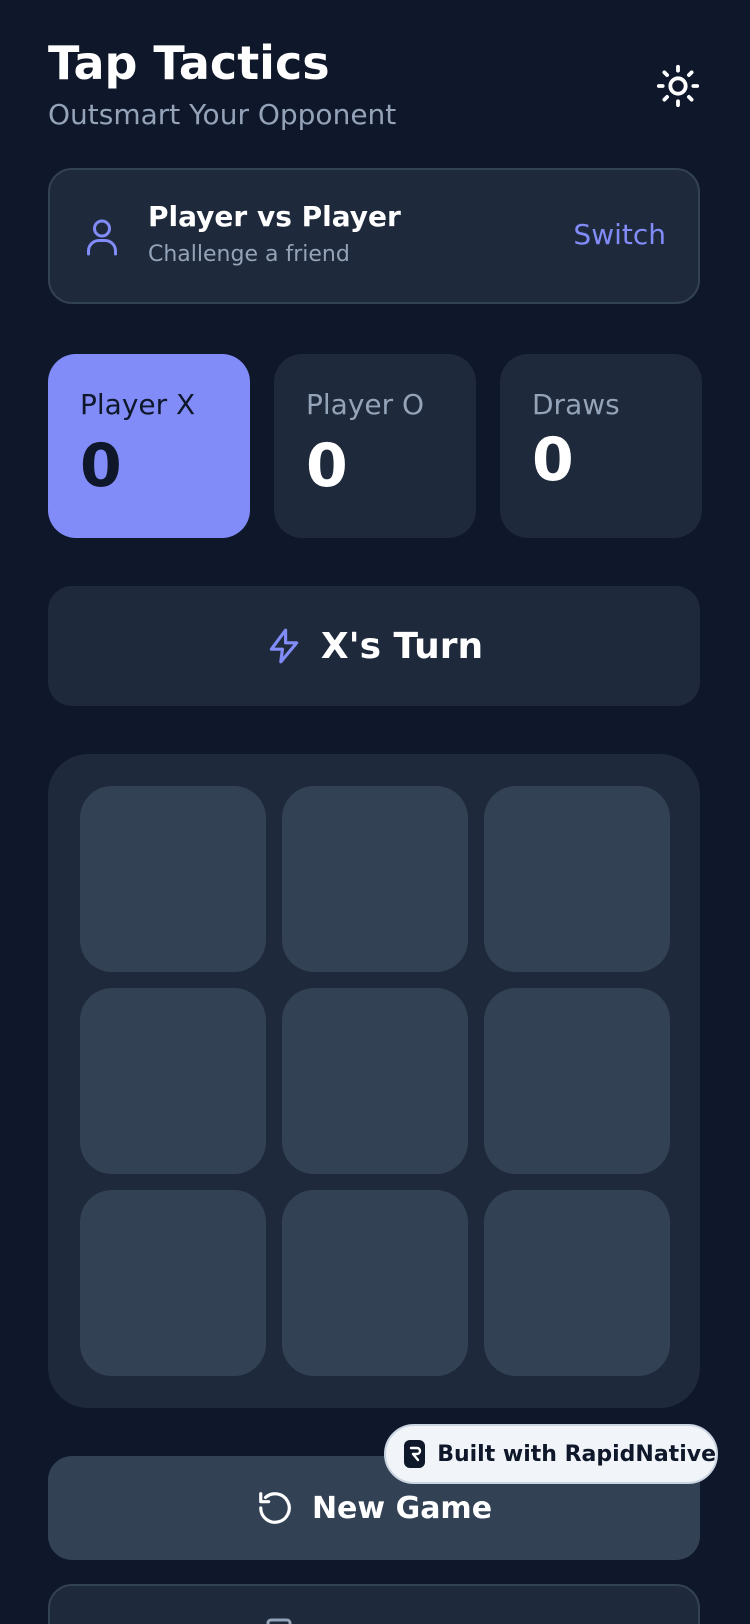 The height and width of the screenshot is (1624, 750). Describe the element at coordinates (402, 646) in the screenshot. I see `turn-text: X's Turn` at that location.